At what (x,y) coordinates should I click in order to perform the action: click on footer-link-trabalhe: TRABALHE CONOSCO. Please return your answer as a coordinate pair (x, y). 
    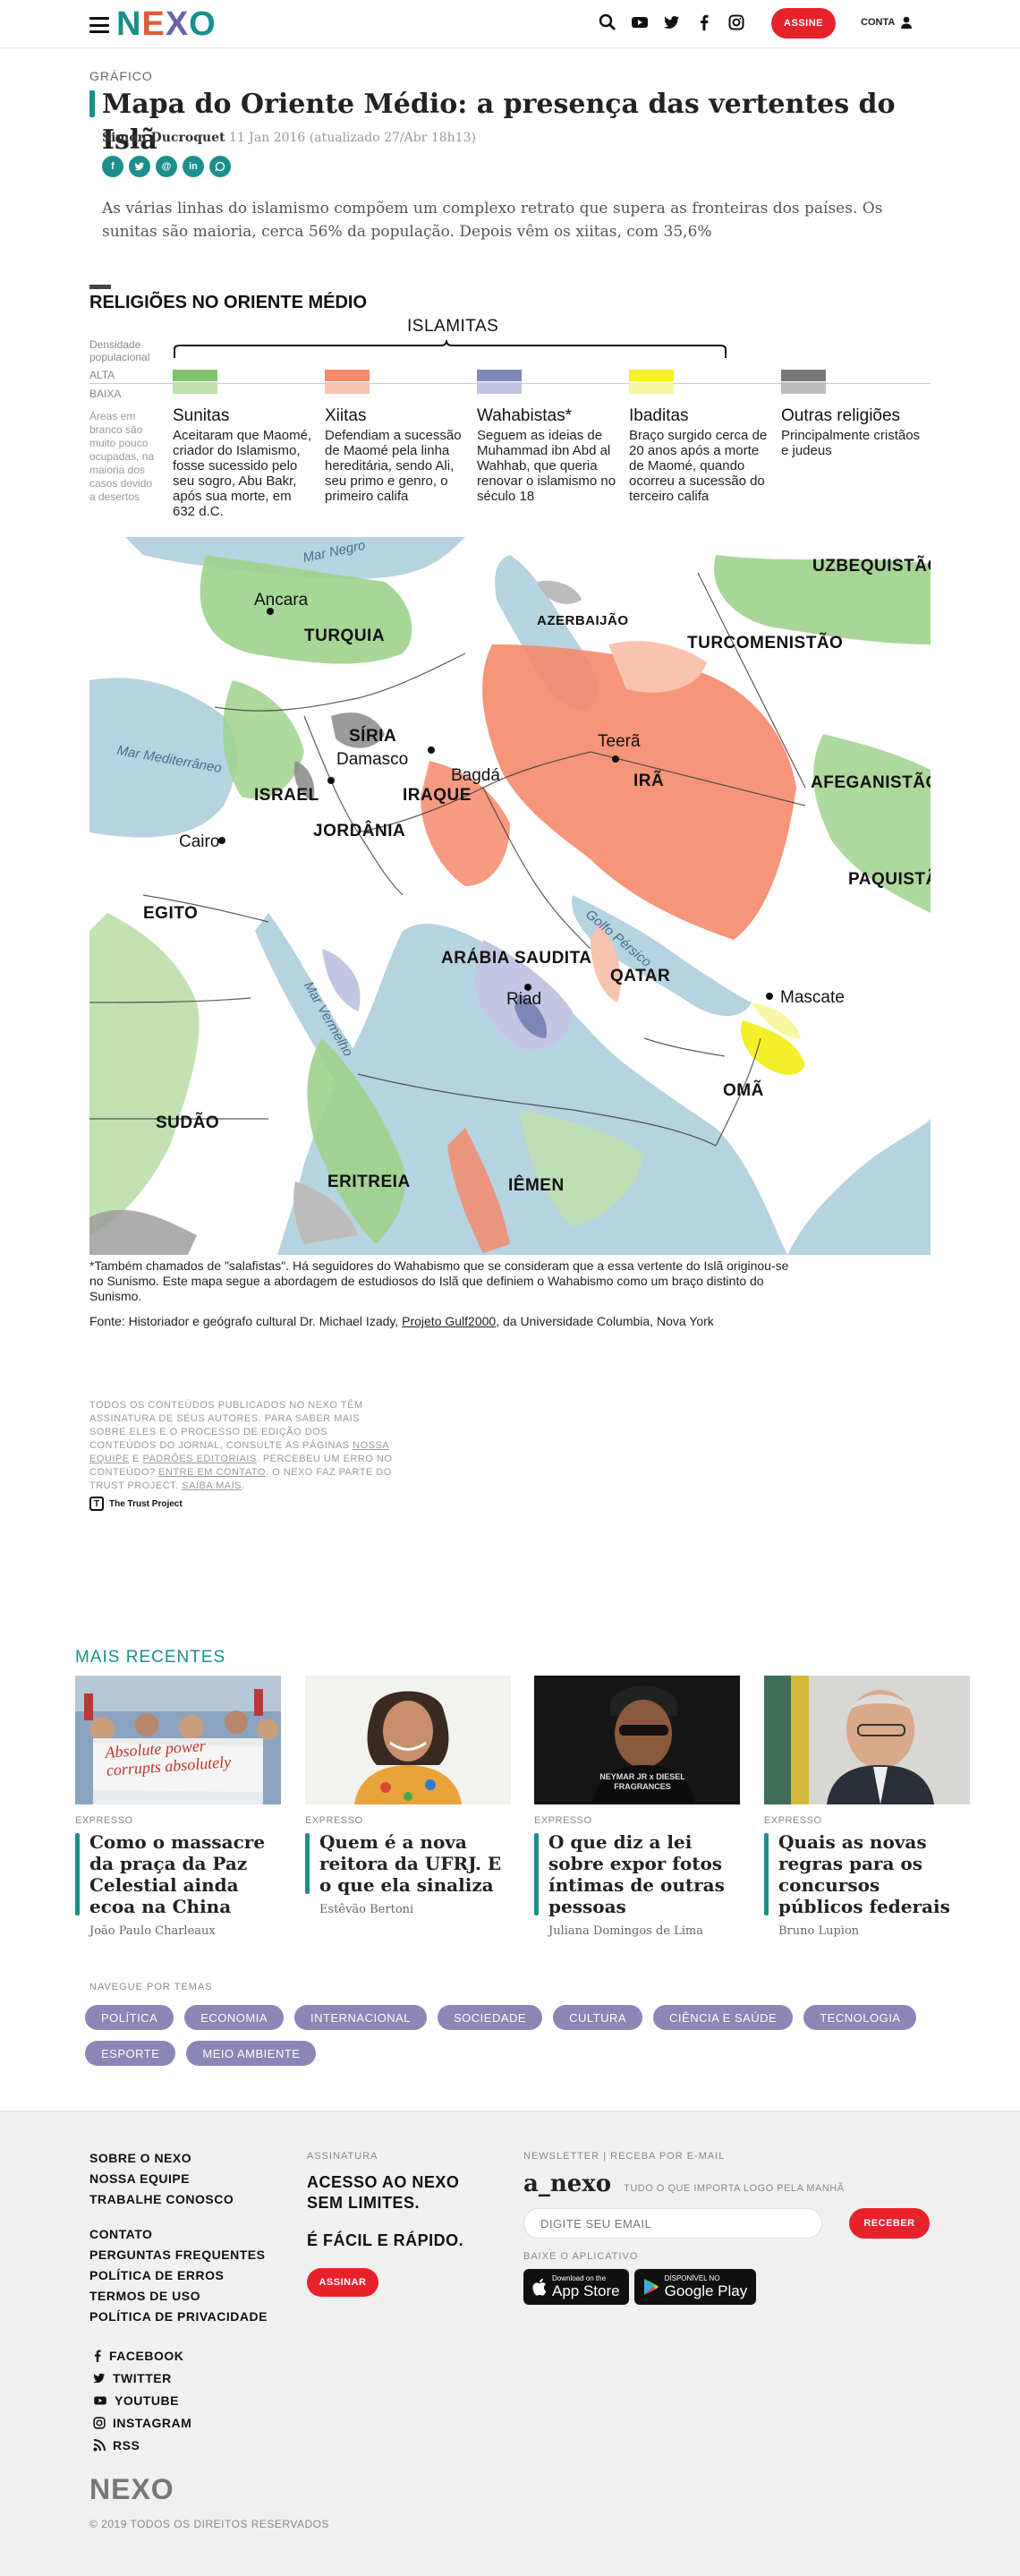
    Looking at the image, I should click on (178, 2202).